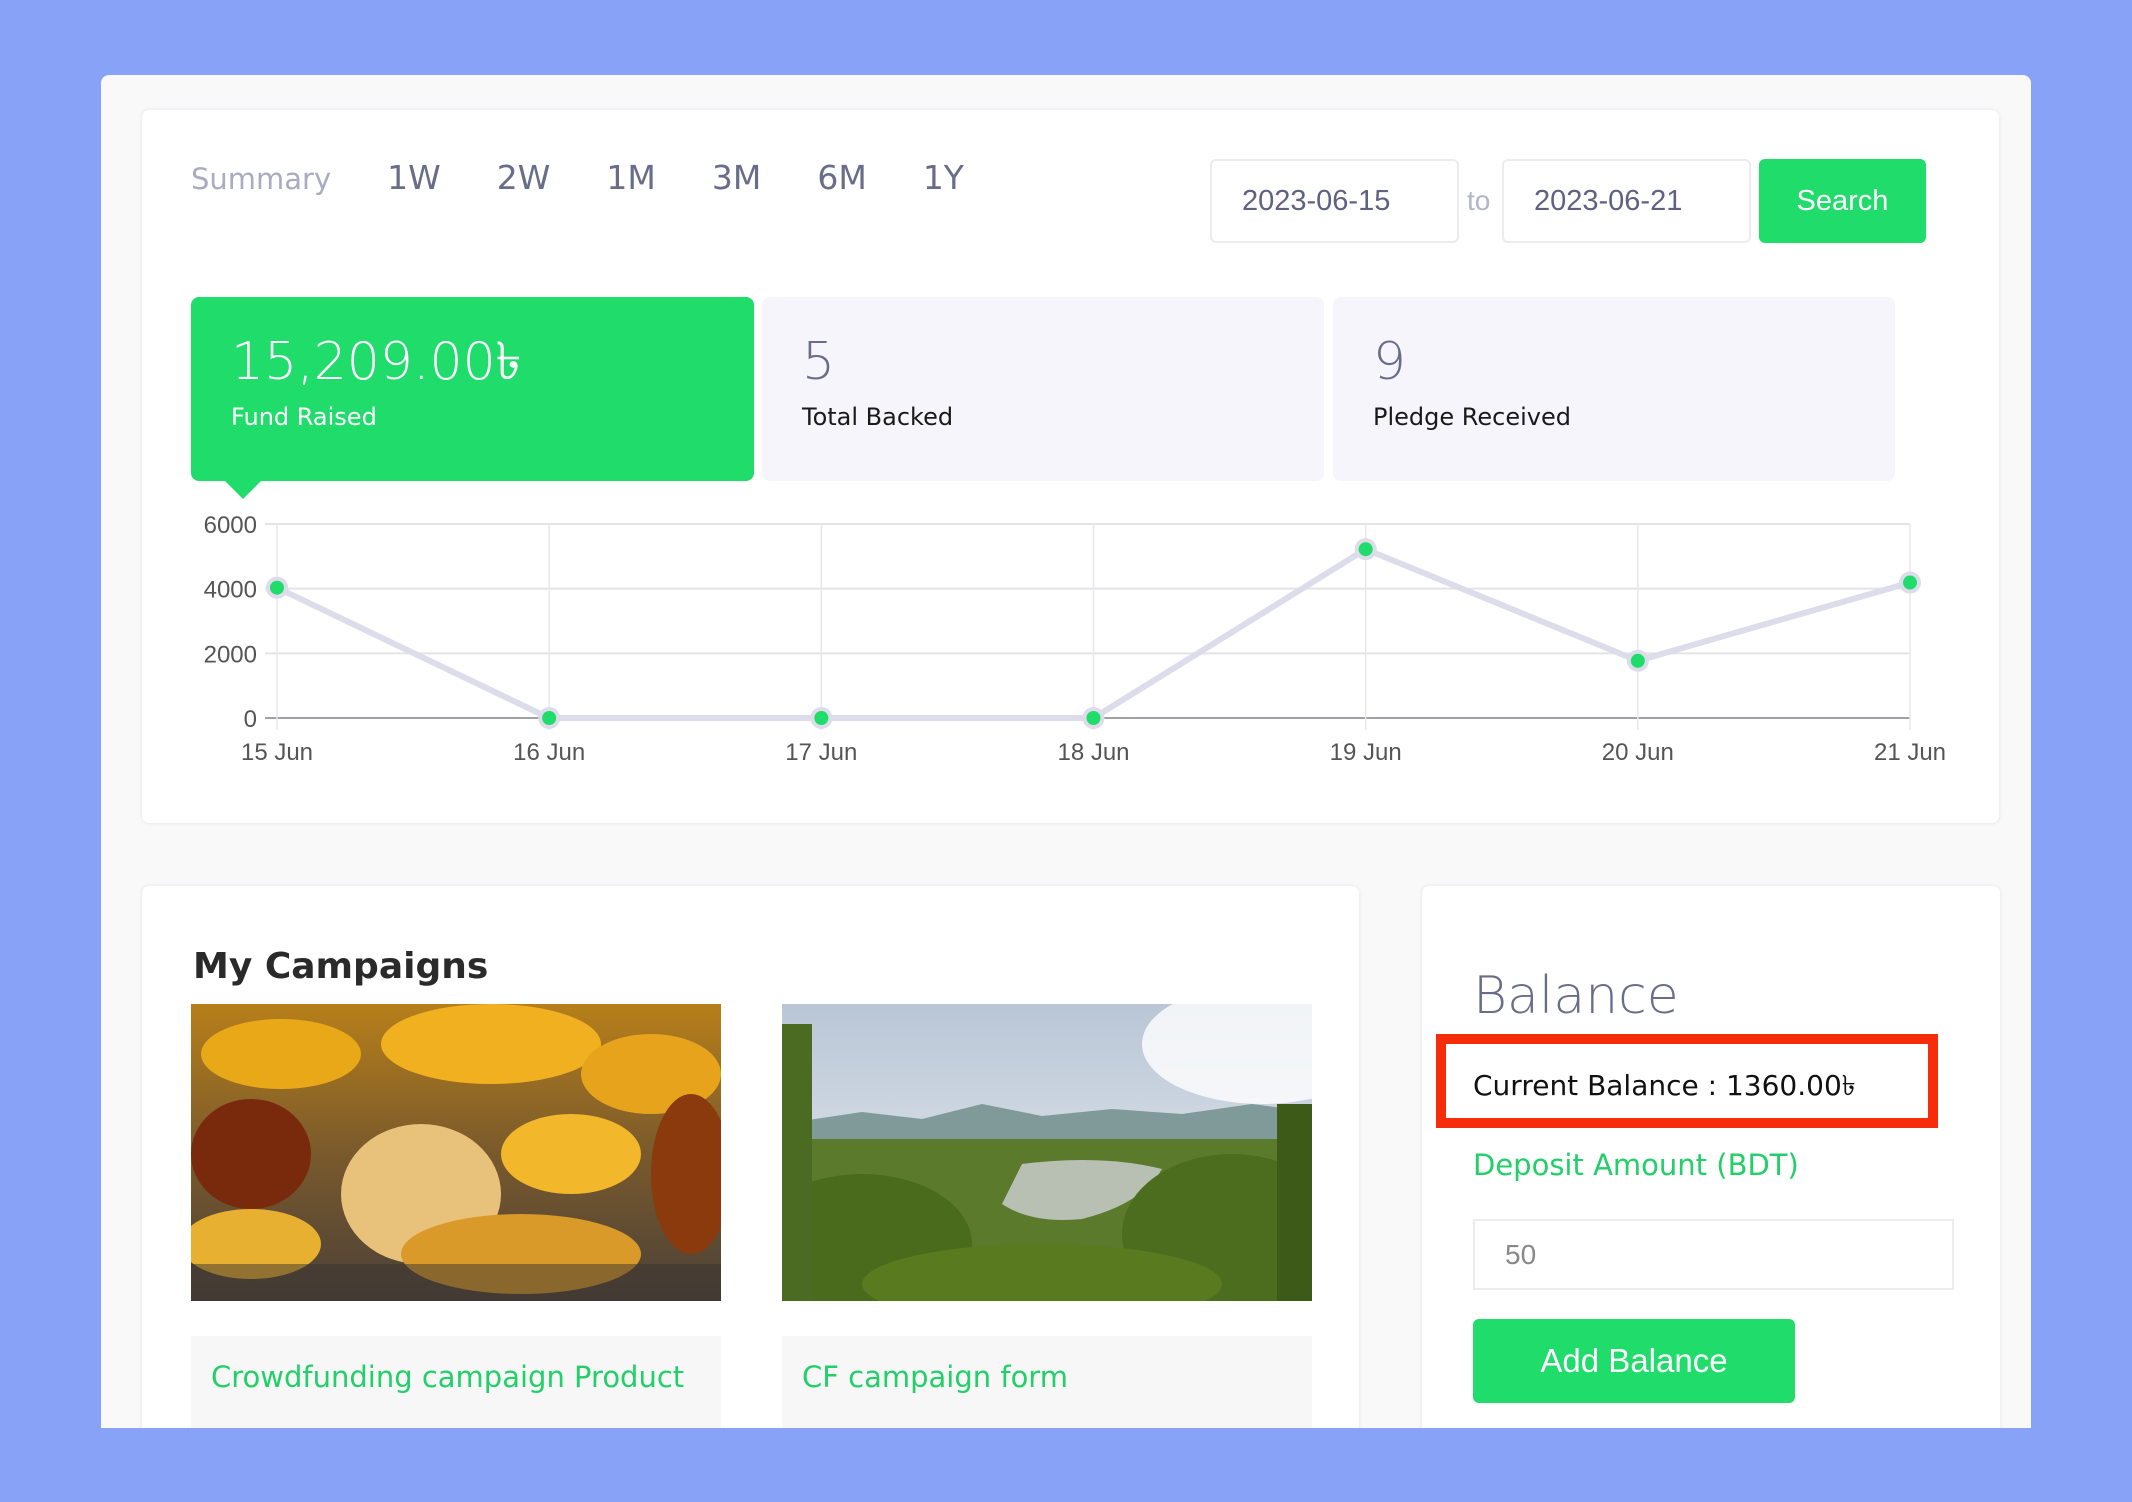 This screenshot has width=2132, height=1502. I want to click on campaigns-title: My Campaigns, so click(341, 966).